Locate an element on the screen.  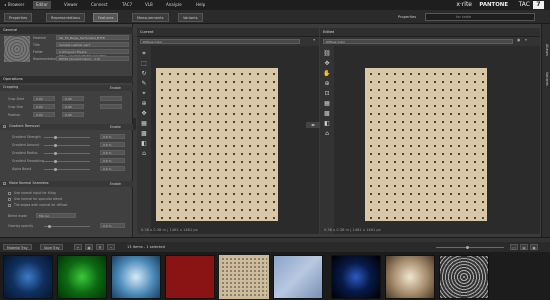
operations-section-header: Operations is located at coordinates (66, 79).